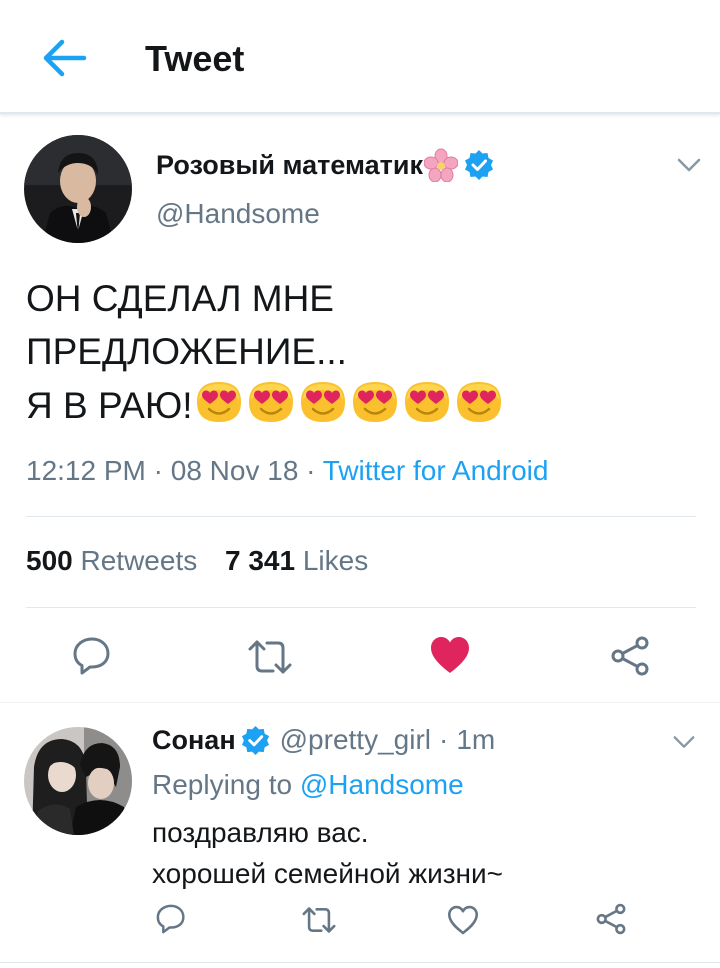  Describe the element at coordinates (476, 739) in the screenshot. I see `reply-time-ago: 1m` at that location.